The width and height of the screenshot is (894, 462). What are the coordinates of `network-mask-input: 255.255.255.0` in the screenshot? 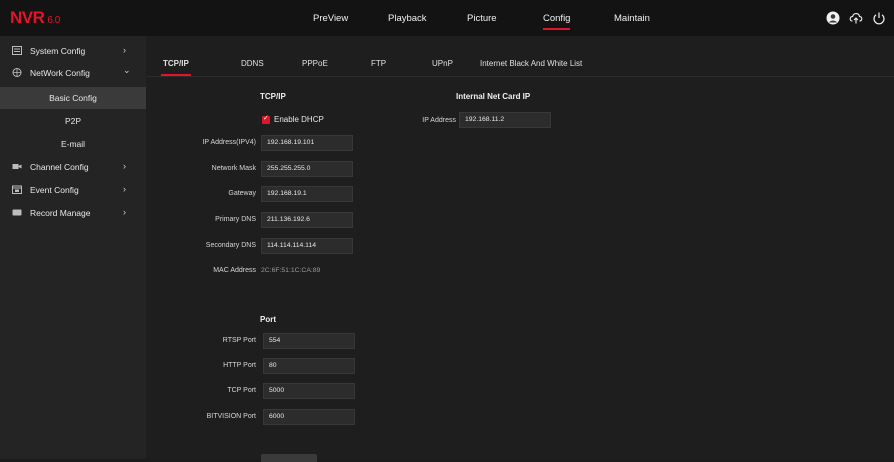 It's located at (307, 169).